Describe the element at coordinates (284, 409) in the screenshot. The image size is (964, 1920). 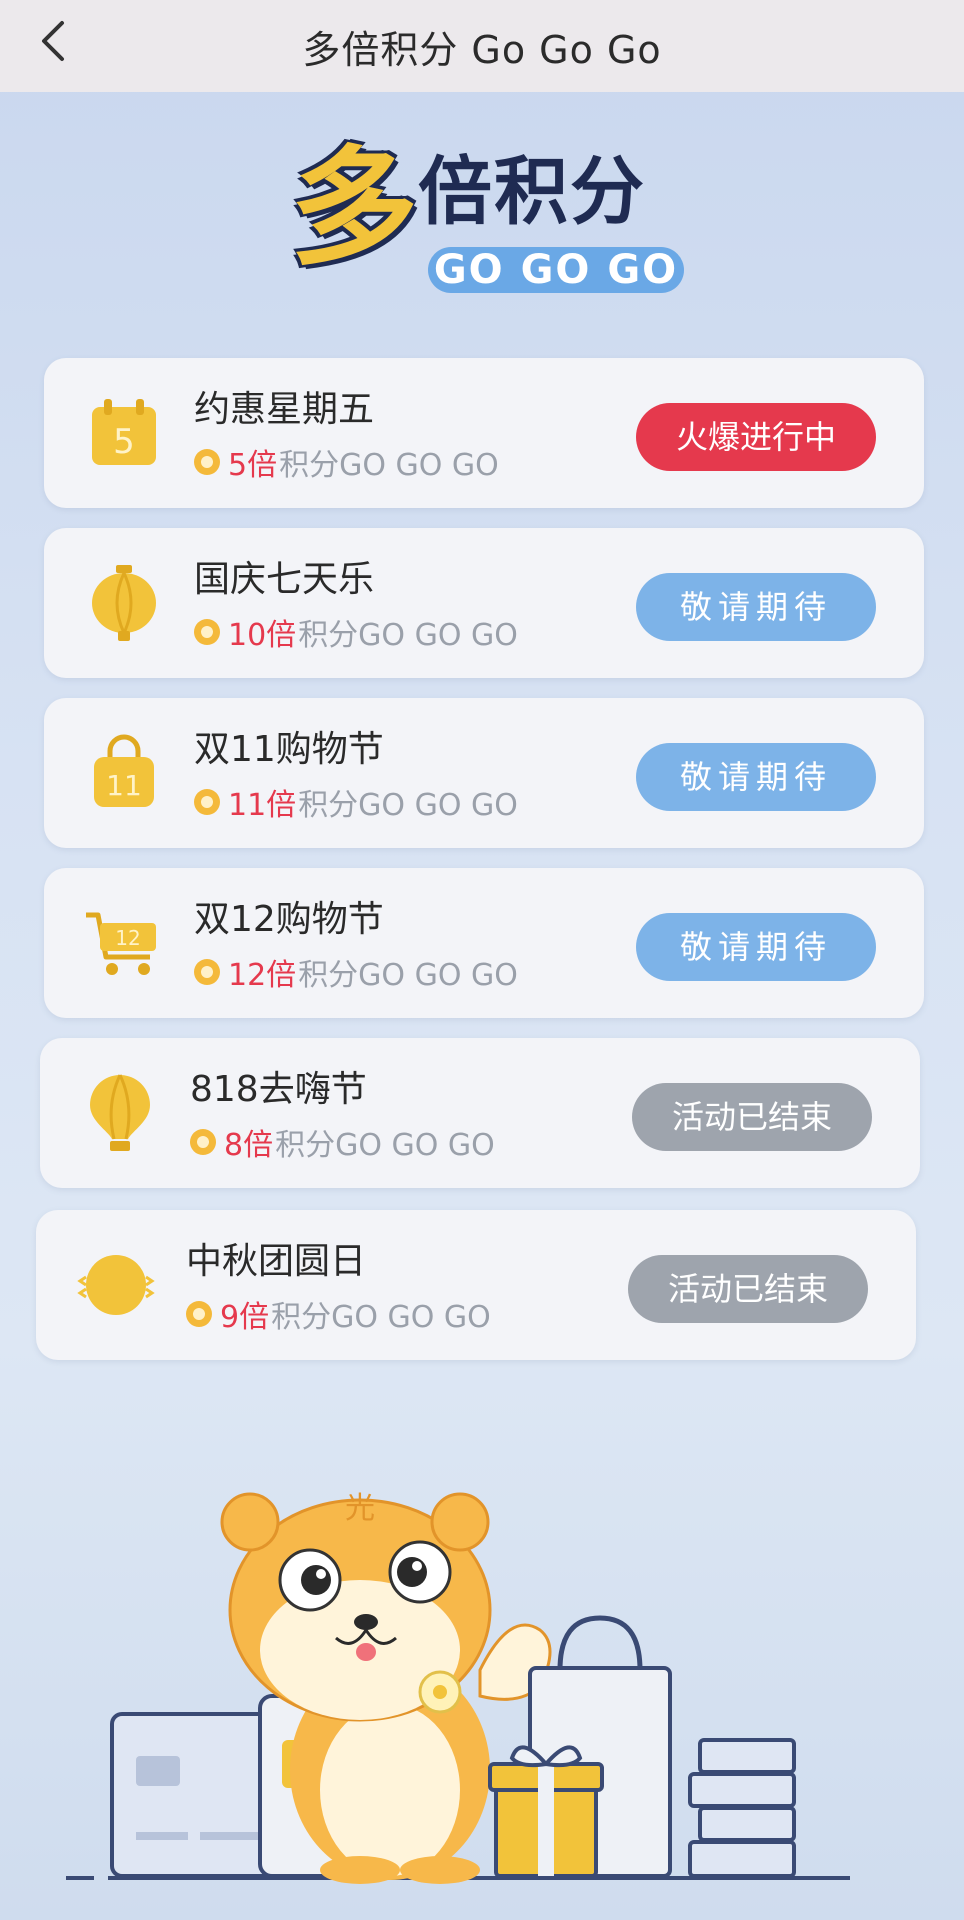
I see `event-name: 约惠星期五` at that location.